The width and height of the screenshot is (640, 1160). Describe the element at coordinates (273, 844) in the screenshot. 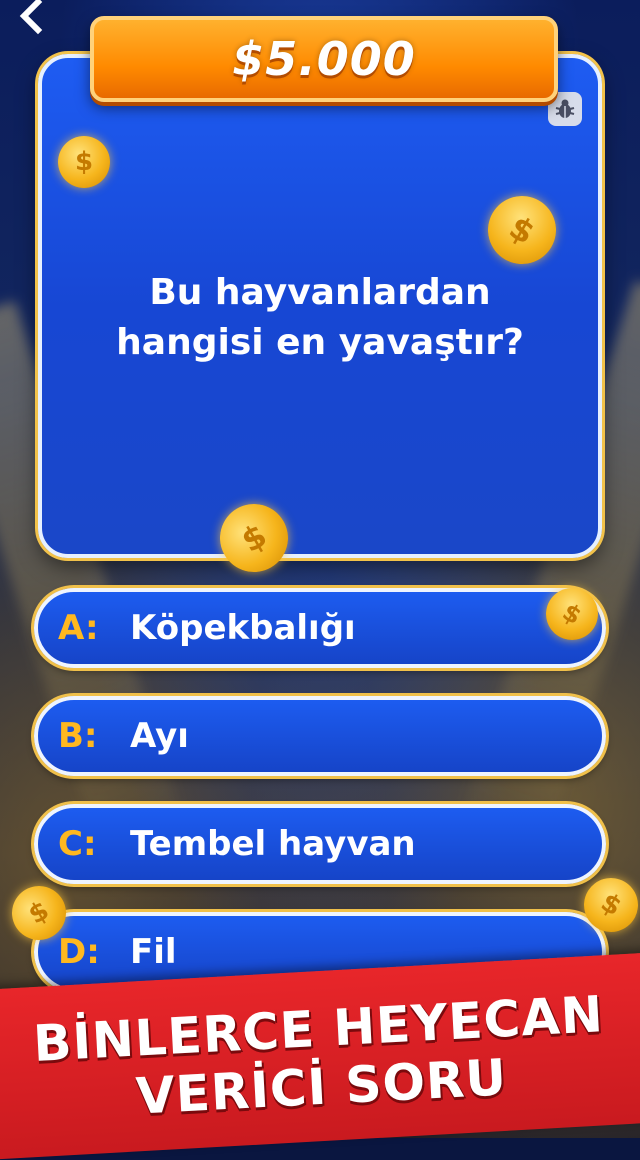

I see `answer-text: Tembel hayvan` at that location.